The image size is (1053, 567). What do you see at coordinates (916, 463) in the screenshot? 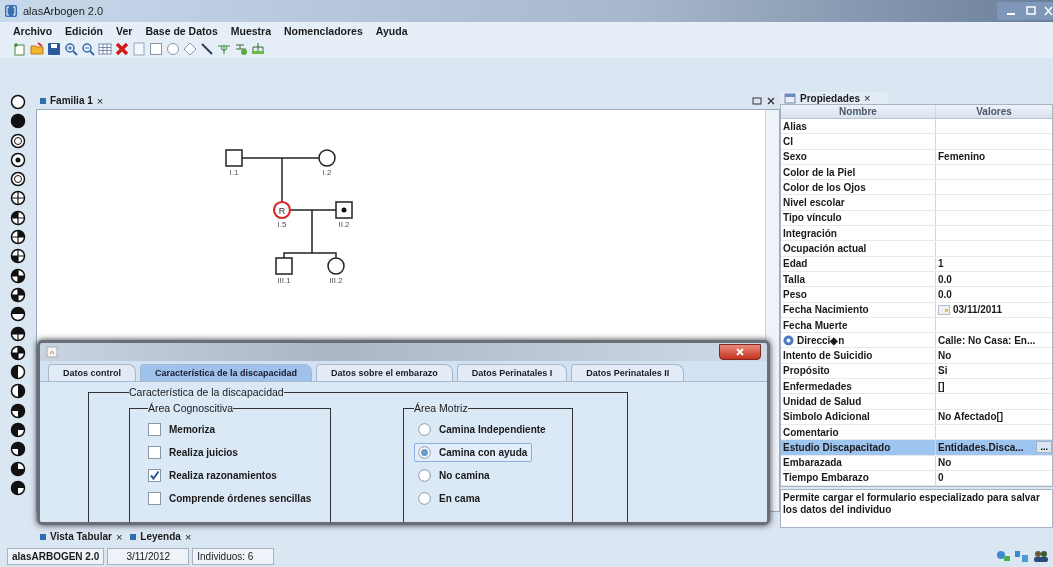
I see `property-row: Embarazada No` at bounding box center [916, 463].